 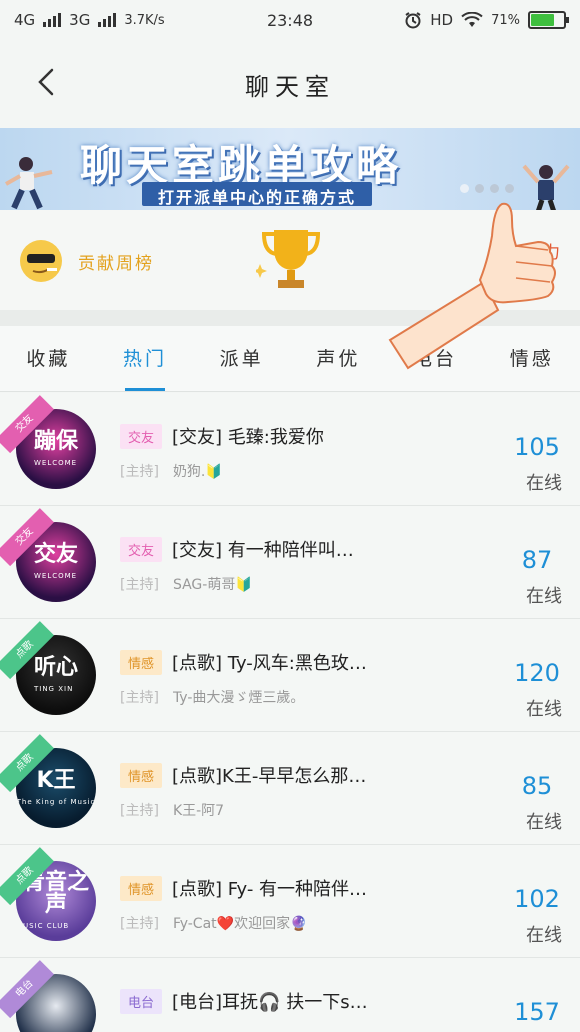 I want to click on online-count: 85, so click(x=537, y=786).